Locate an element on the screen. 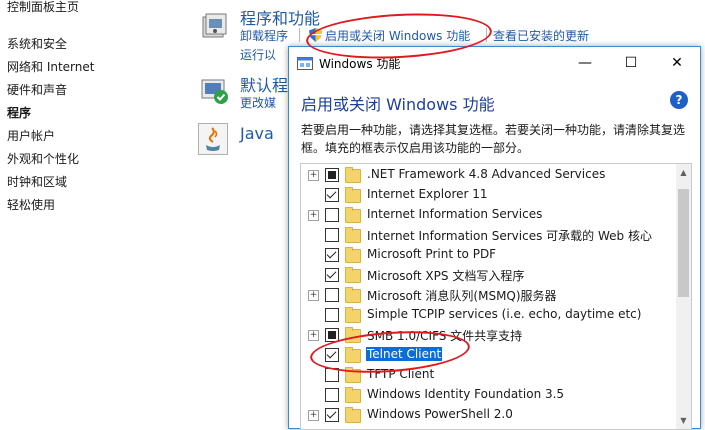 The width and height of the screenshot is (705, 430). feature-label: Microsoft 消息队列(MSMQ)服务器 is located at coordinates (462, 295).